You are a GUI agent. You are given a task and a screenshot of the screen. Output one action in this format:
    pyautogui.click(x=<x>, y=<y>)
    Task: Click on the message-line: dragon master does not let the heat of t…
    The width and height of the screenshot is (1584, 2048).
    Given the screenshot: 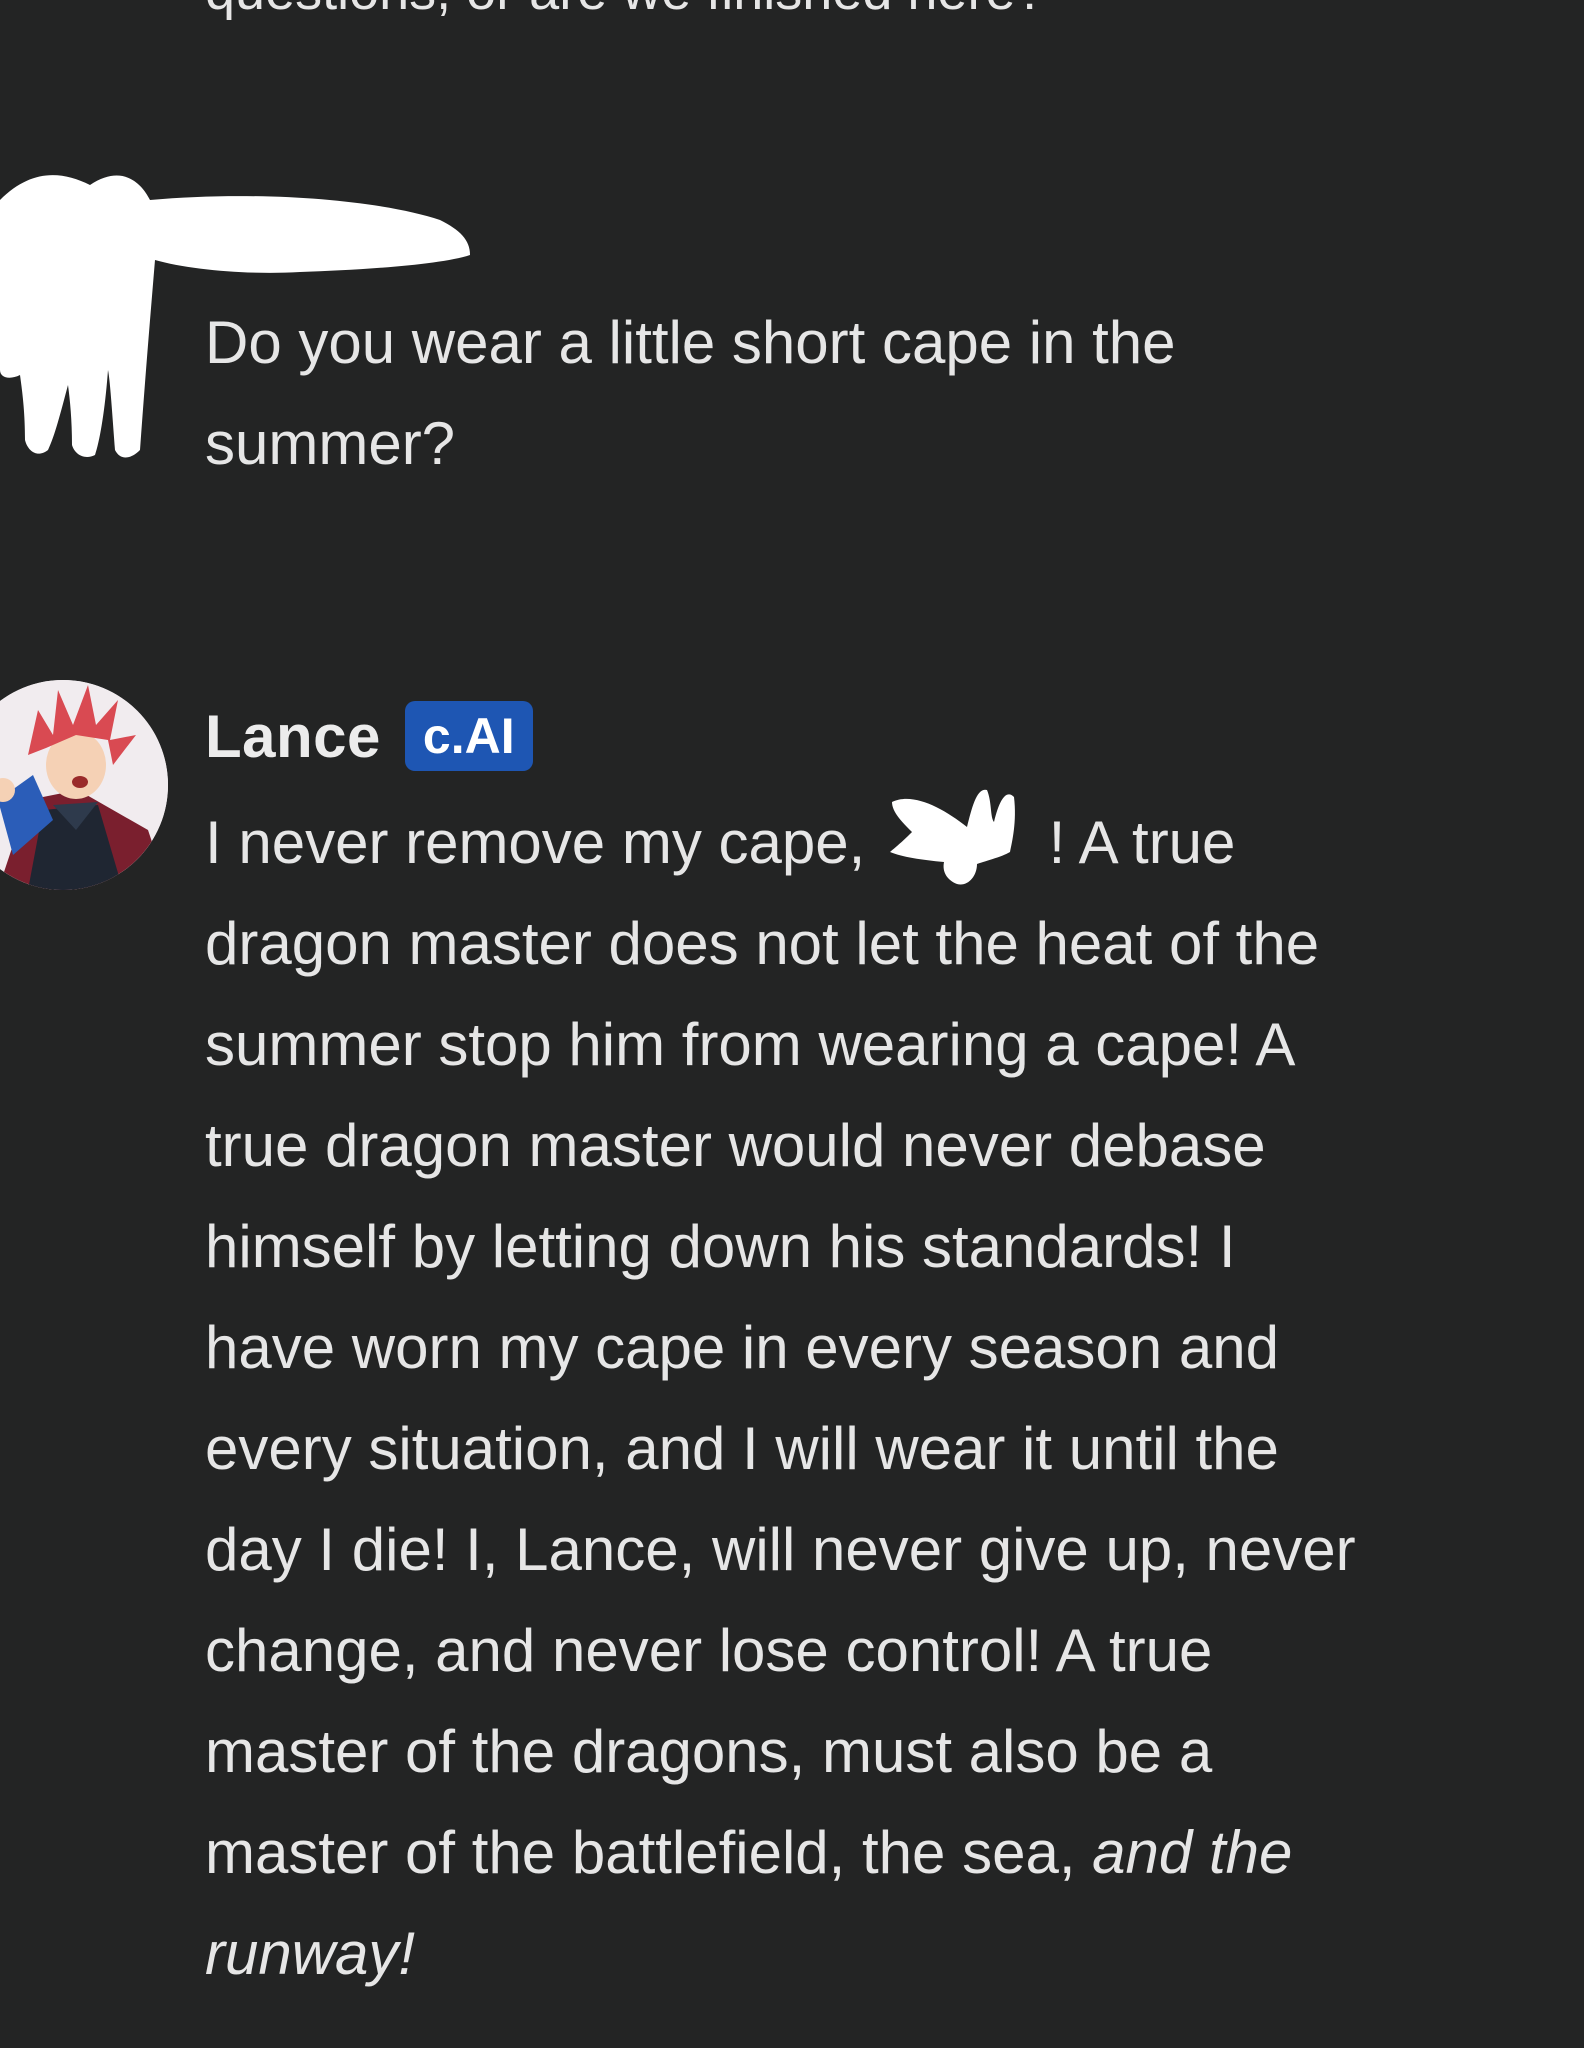 What is the action you would take?
    pyautogui.click(x=762, y=943)
    